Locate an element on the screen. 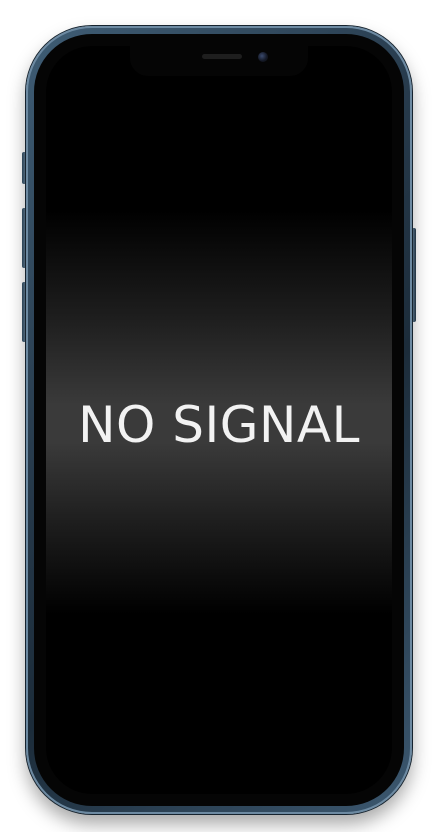 Image resolution: width=442 pixels, height=832 pixels. notch is located at coordinates (219, 61).